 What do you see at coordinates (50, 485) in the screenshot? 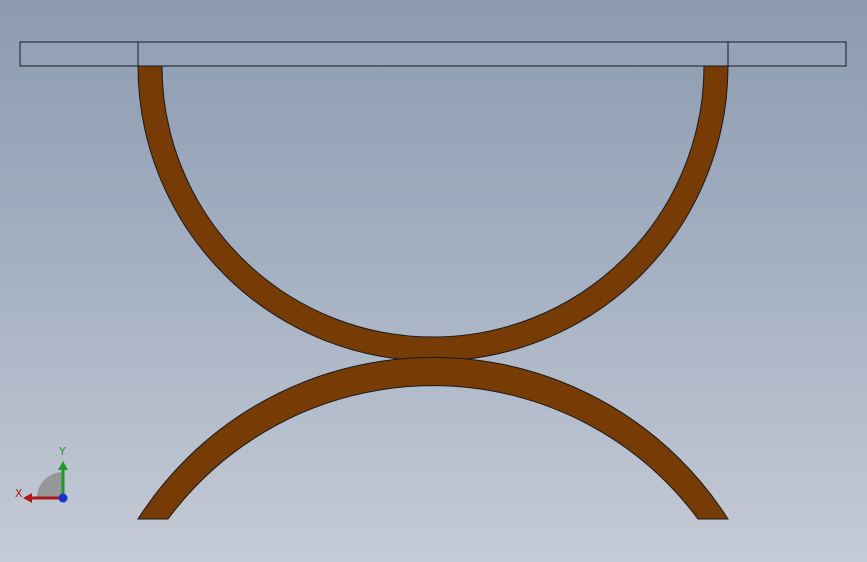
I see `triad-plane-indicator` at bounding box center [50, 485].